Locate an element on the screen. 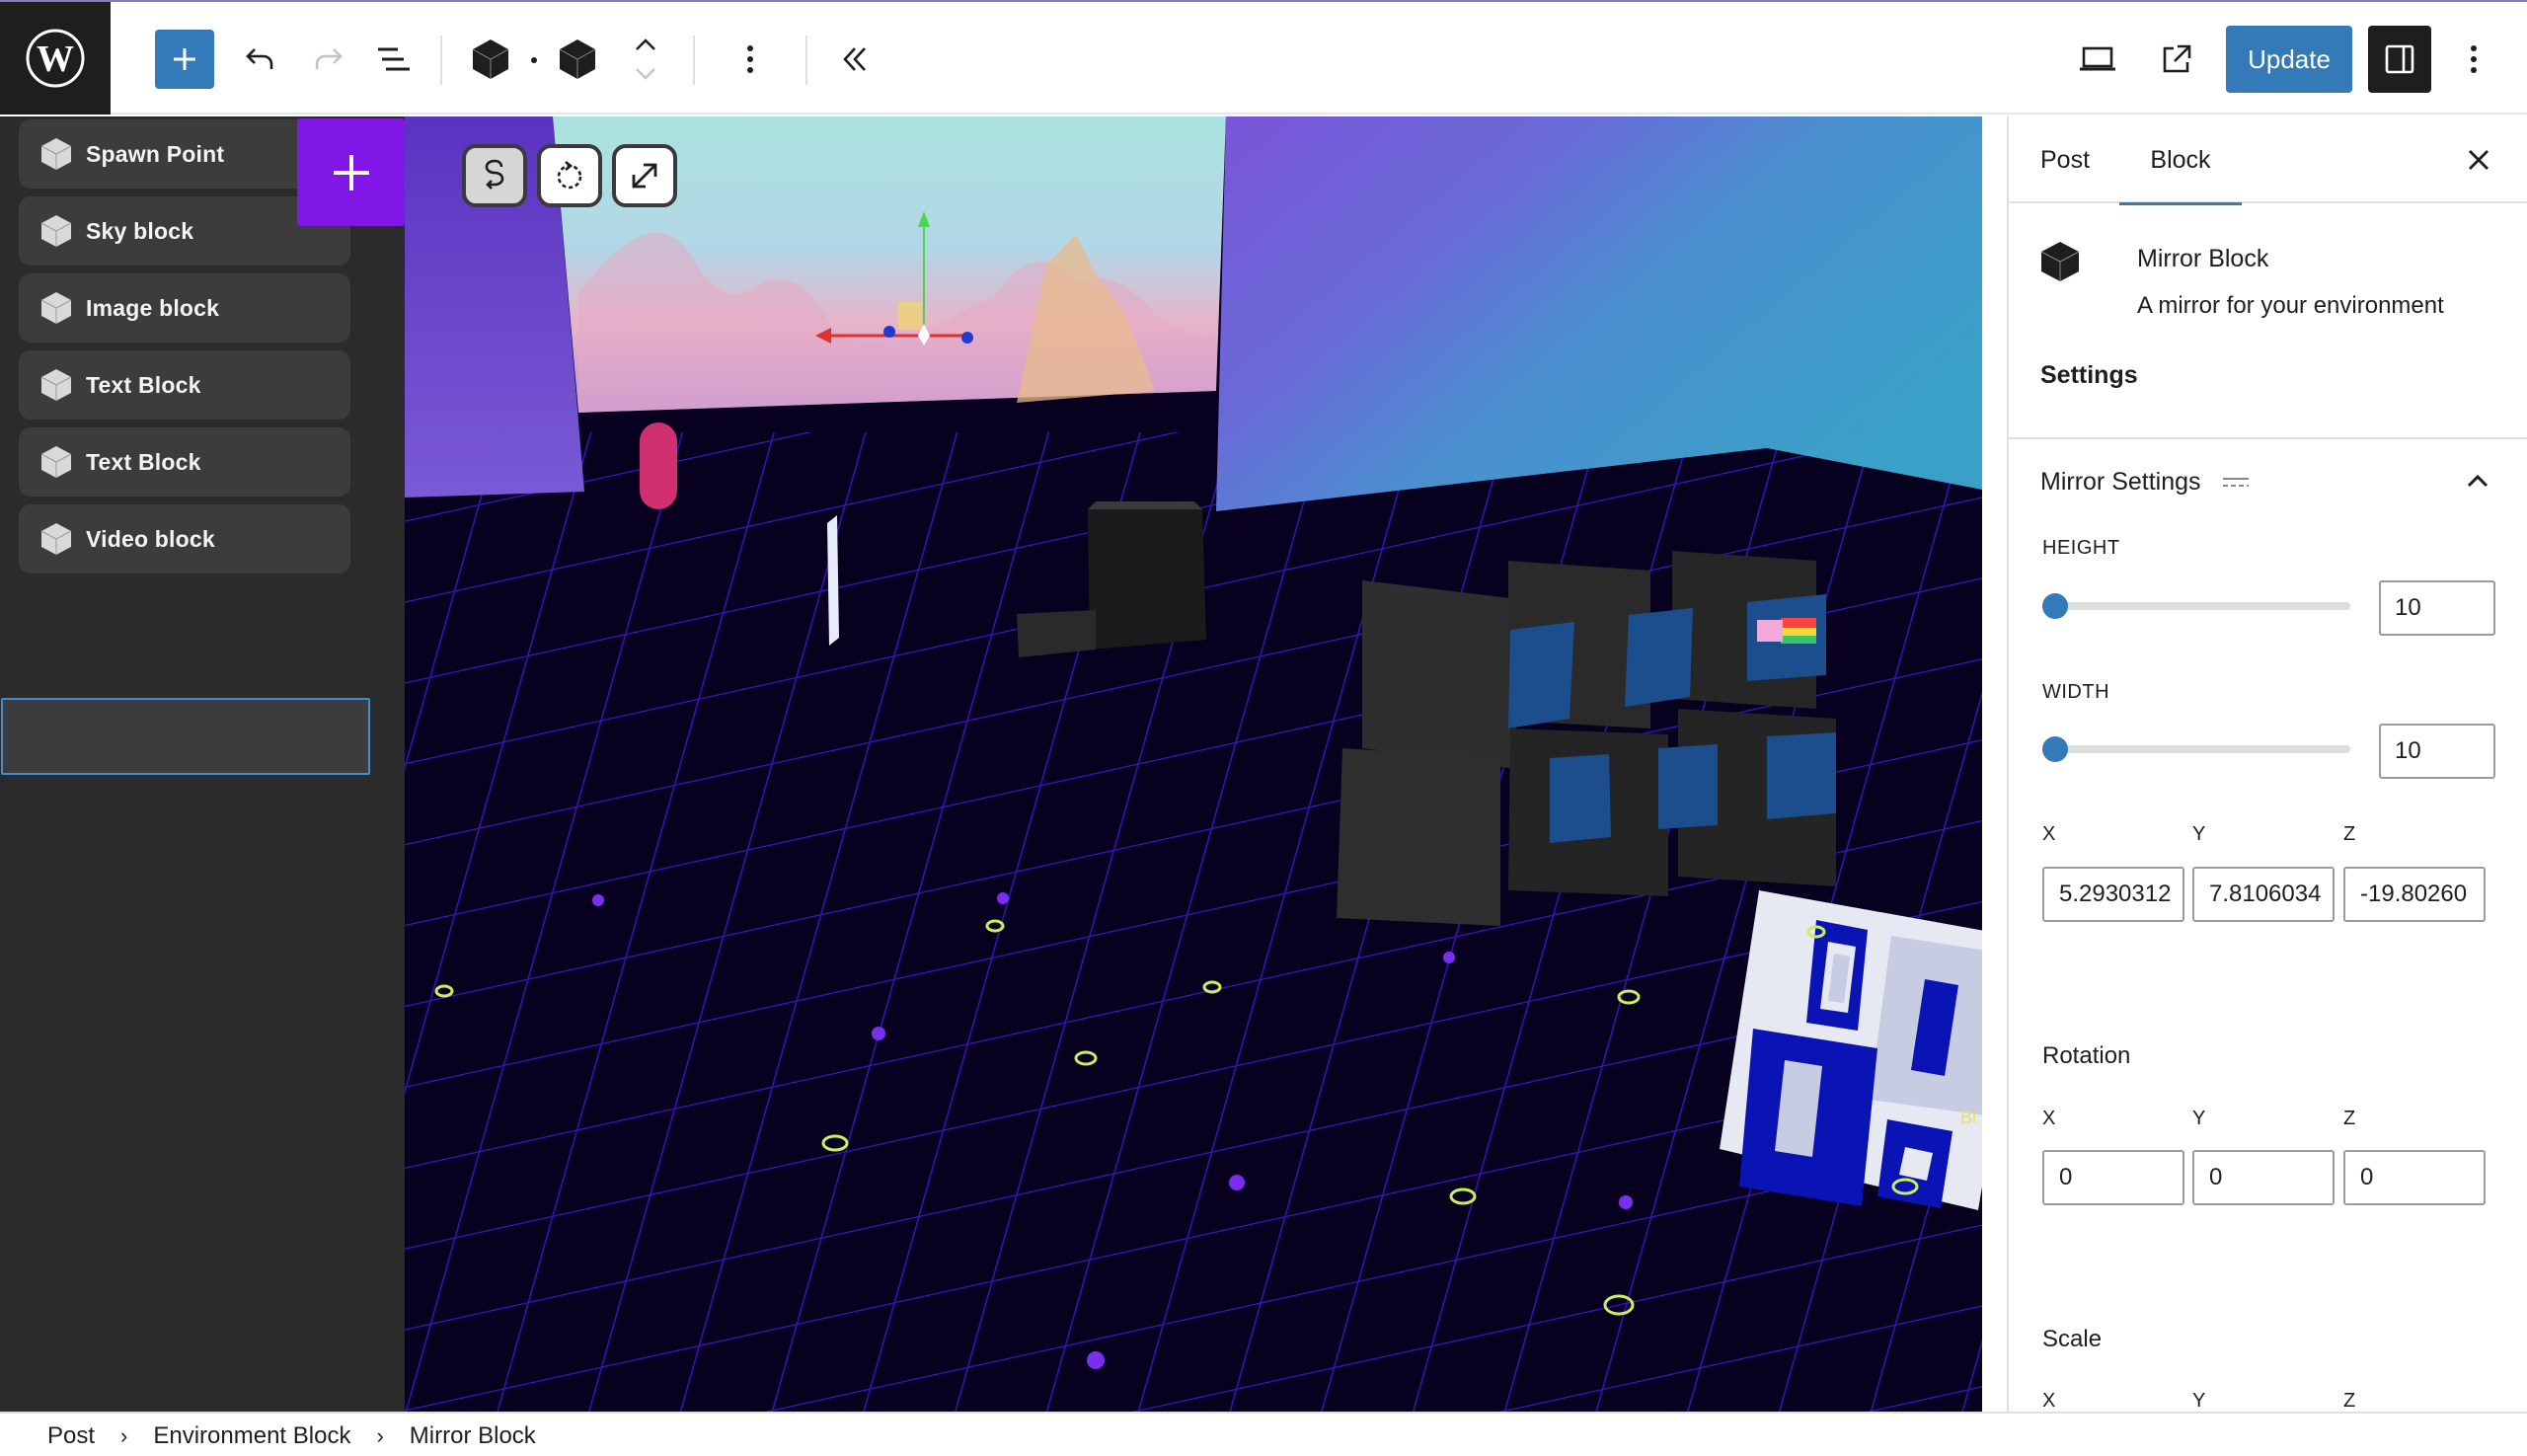 The image size is (2527, 1456). add-environment-block-button is located at coordinates (351, 172).